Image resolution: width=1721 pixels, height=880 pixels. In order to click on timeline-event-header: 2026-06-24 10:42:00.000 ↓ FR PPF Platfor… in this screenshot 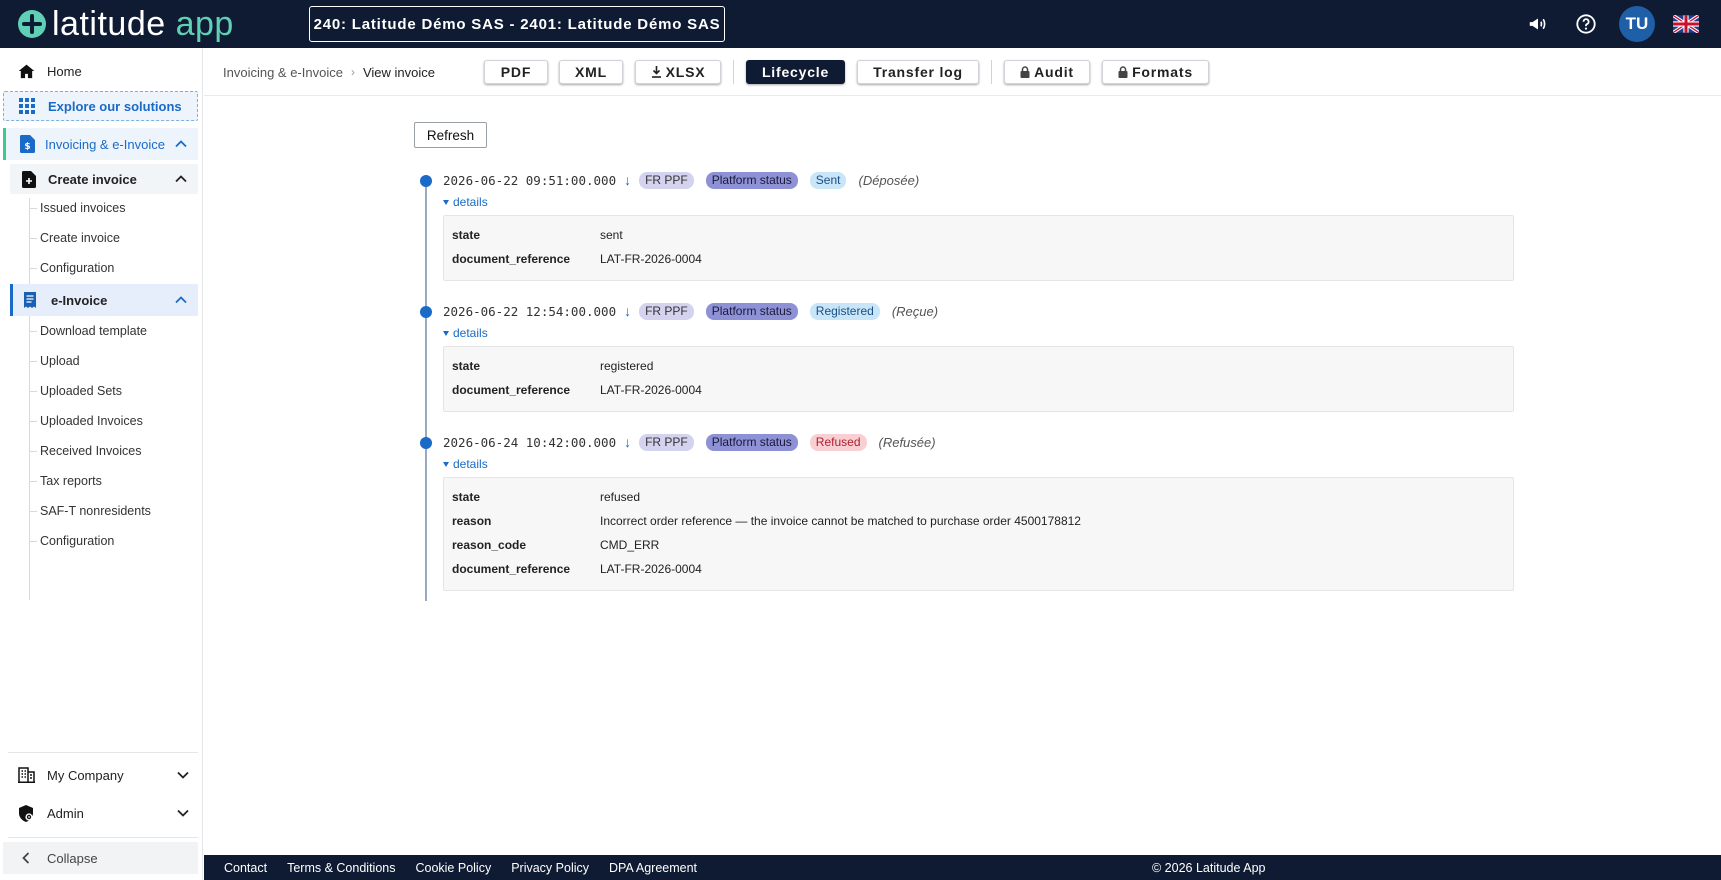, I will do `click(689, 442)`.